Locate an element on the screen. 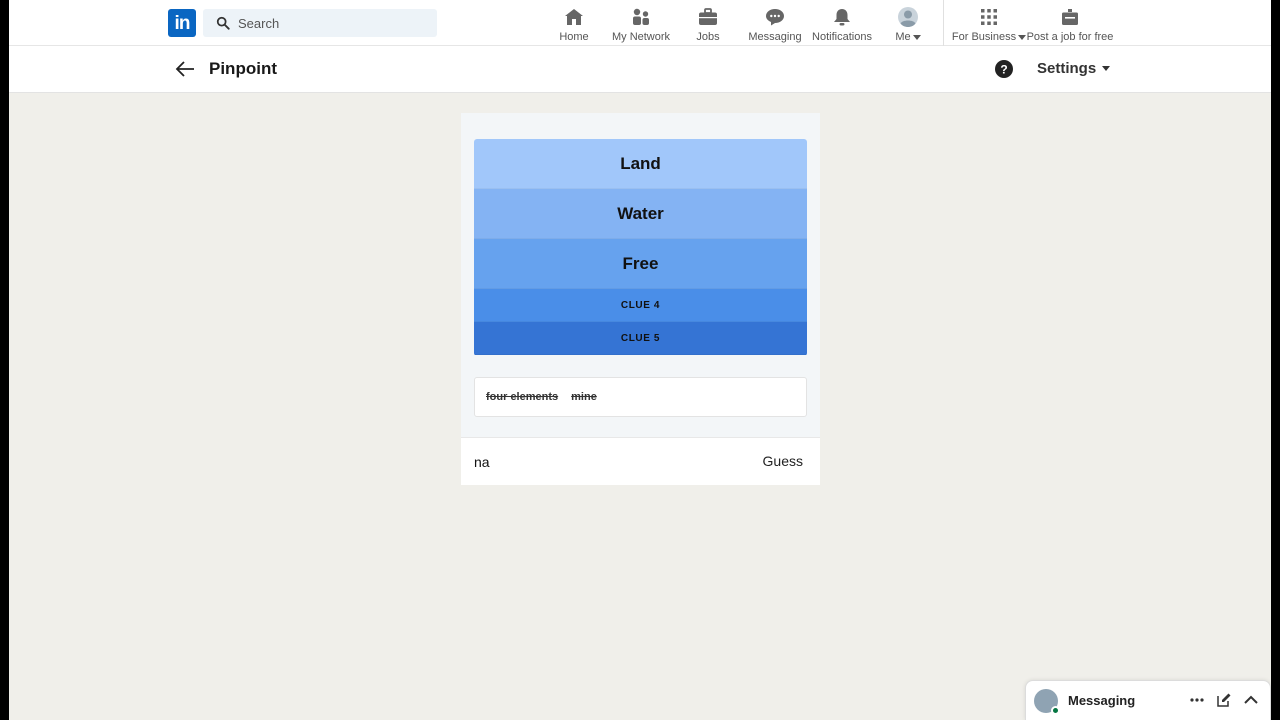 The image size is (1280, 720). search-box is located at coordinates (320, 23).